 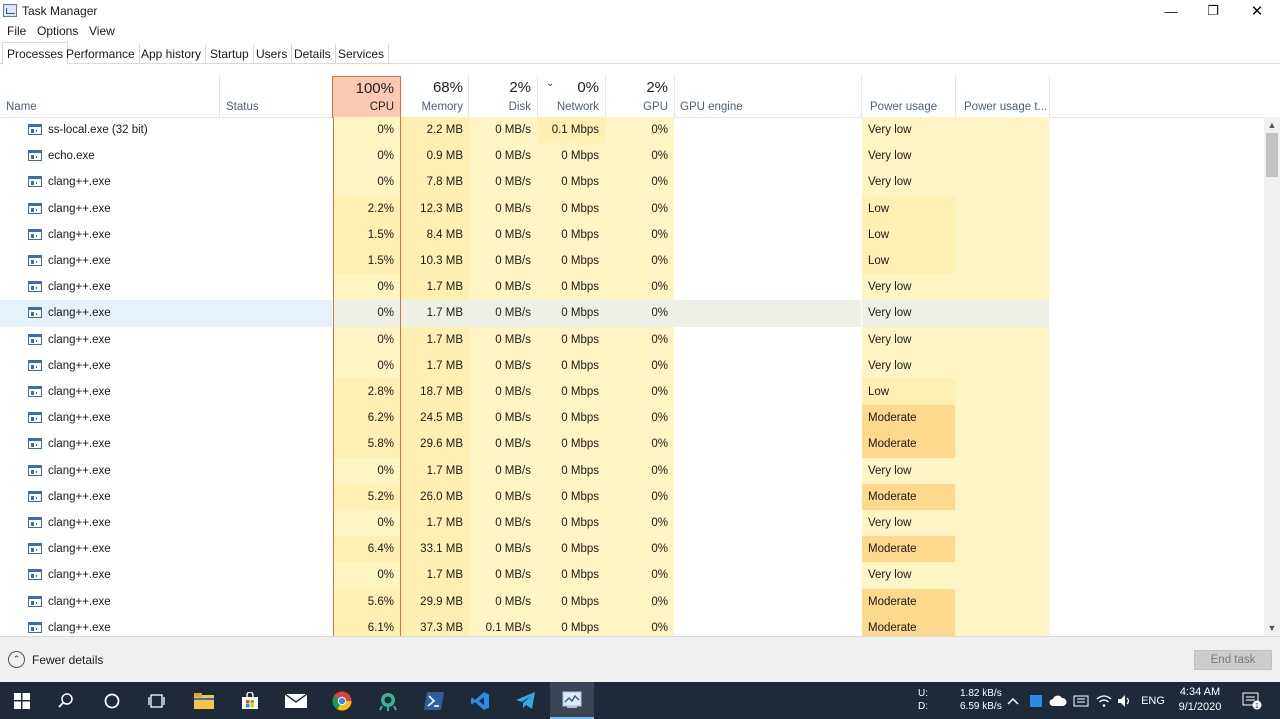 I want to click on chrome-icon, so click(x=342, y=700).